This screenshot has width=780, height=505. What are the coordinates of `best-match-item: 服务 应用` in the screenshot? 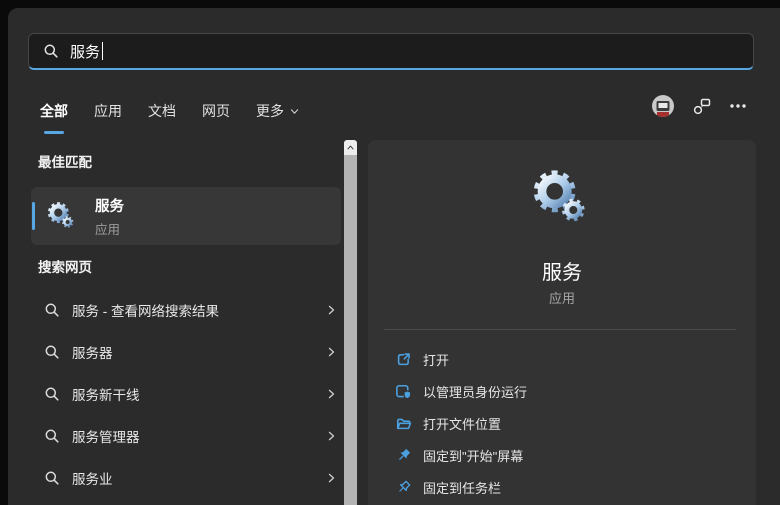 It's located at (186, 216).